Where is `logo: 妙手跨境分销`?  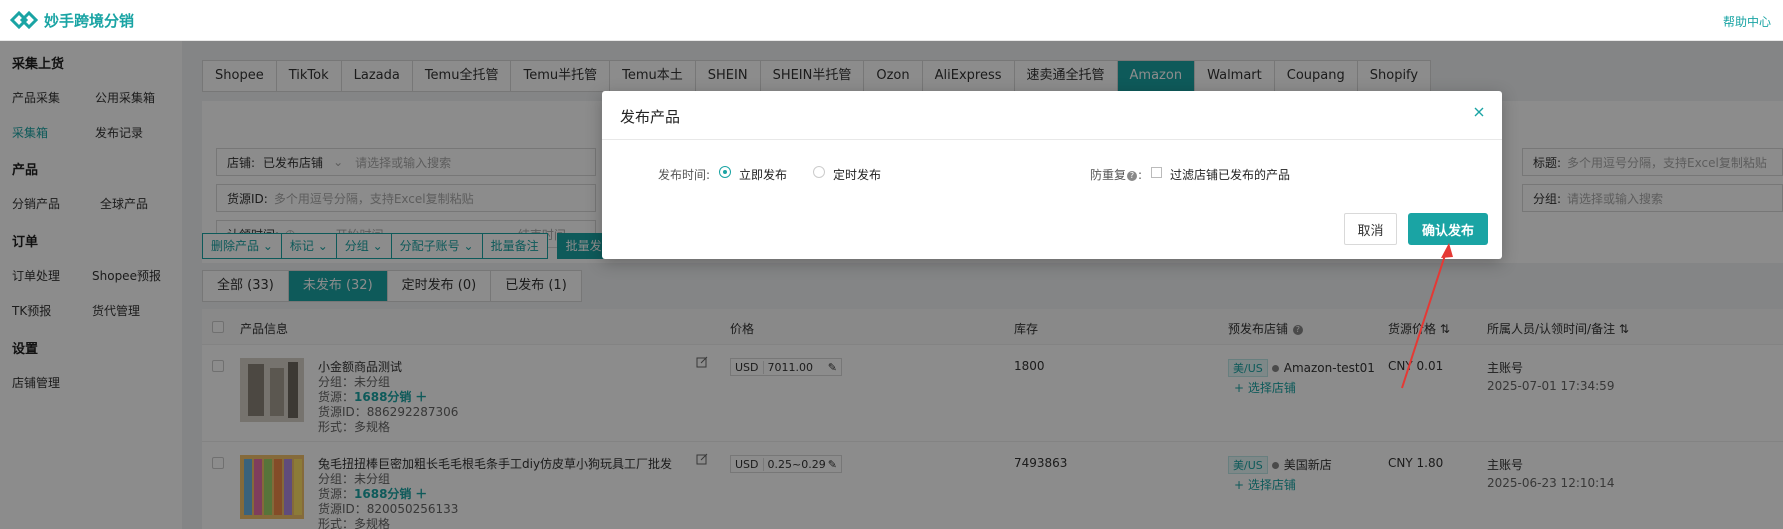 logo: 妙手跨境分销 is located at coordinates (72, 20).